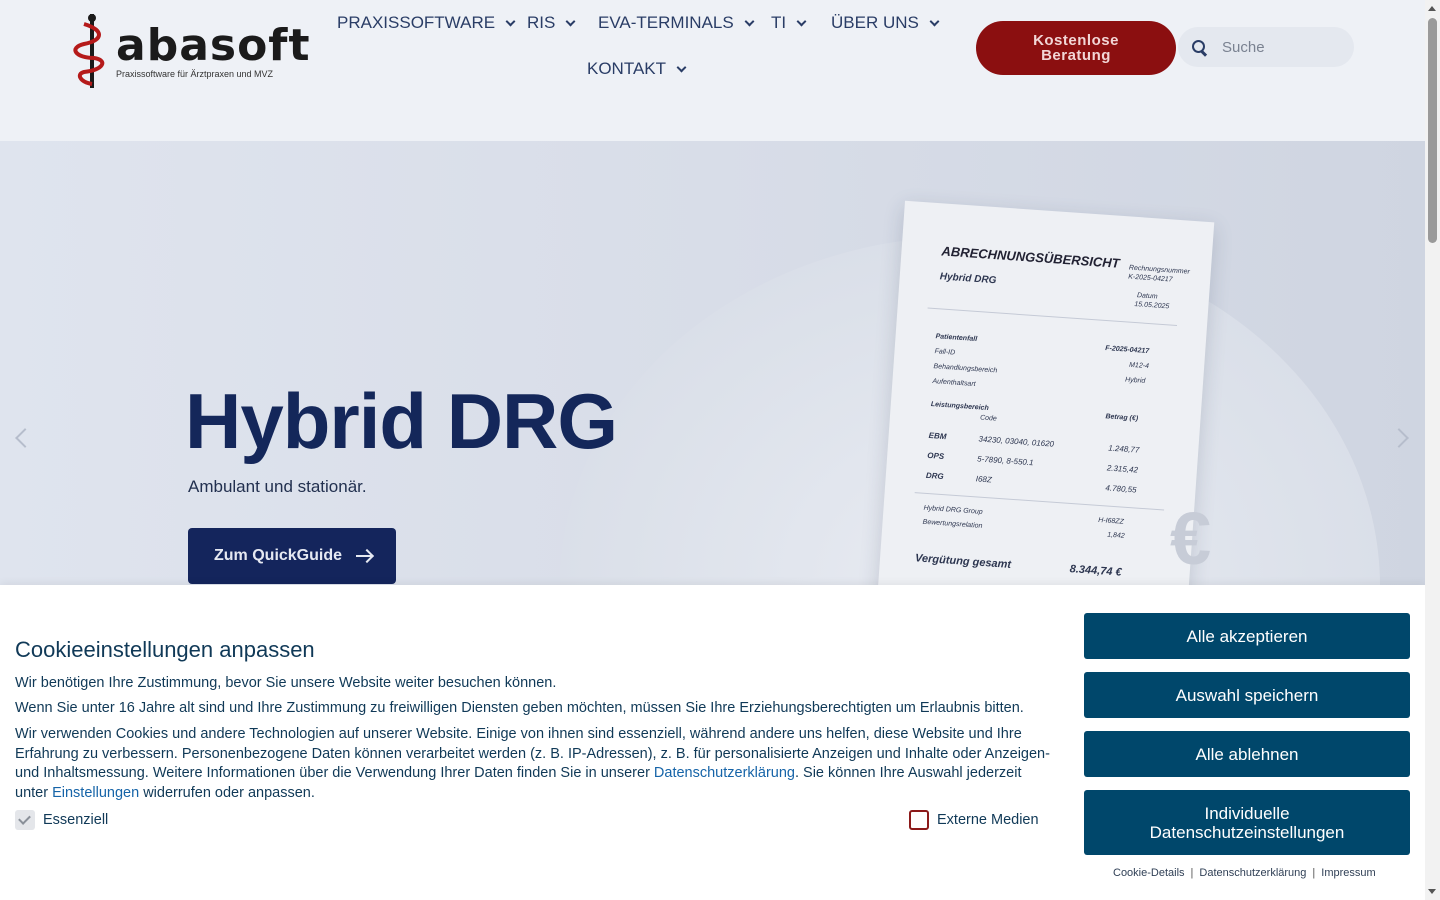 The image size is (1440, 900). Describe the element at coordinates (1399, 438) in the screenshot. I see `slider-next-arrow-icon` at that location.